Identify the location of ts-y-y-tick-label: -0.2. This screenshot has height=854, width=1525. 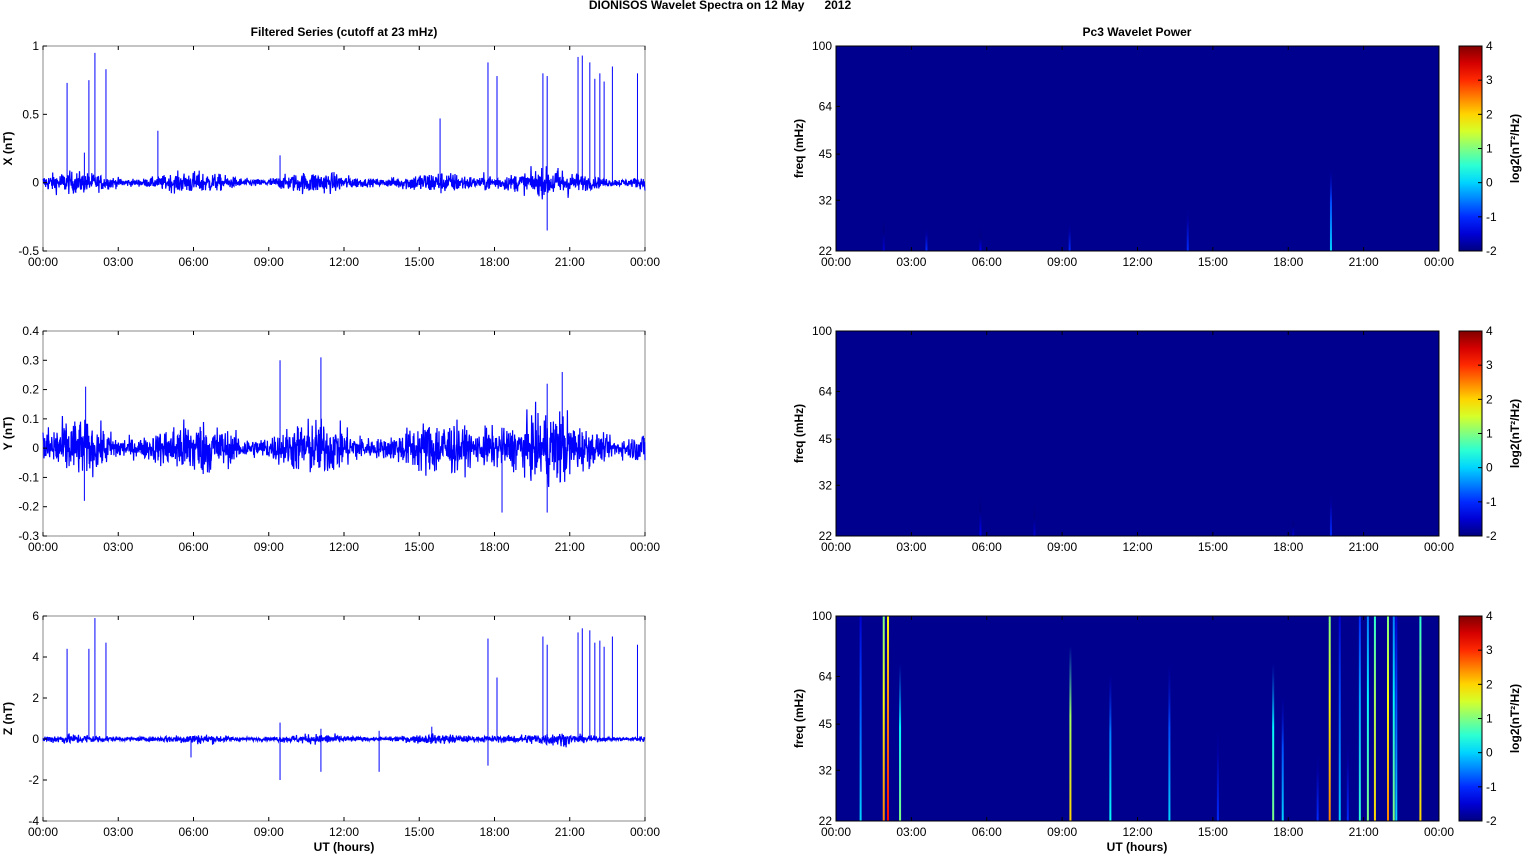
(28, 507).